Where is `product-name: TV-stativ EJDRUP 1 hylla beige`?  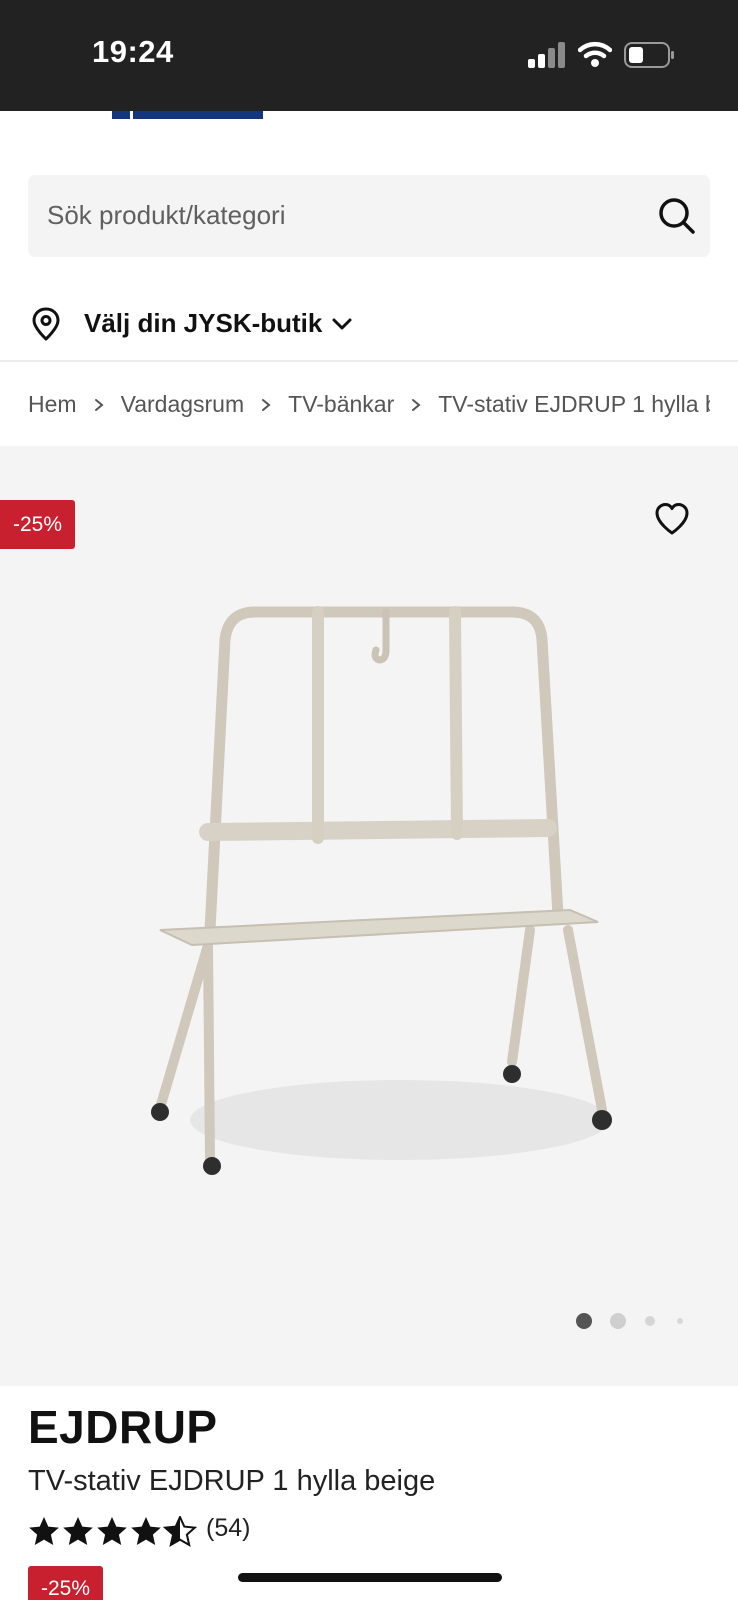
product-name: TV-stativ EJDRUP 1 hylla beige is located at coordinates (232, 1481).